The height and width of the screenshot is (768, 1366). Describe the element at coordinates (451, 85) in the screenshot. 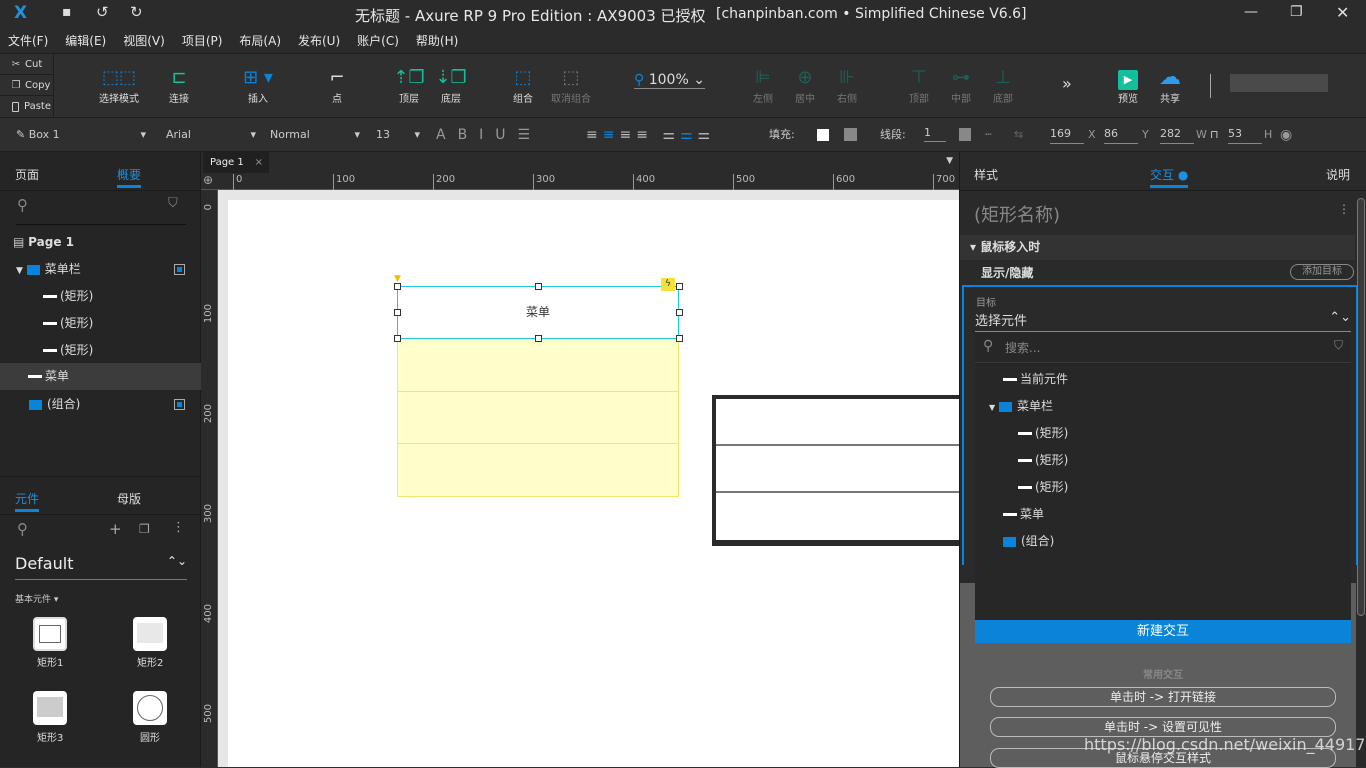

I see `send-back-button: ⇣❐ 底层` at that location.